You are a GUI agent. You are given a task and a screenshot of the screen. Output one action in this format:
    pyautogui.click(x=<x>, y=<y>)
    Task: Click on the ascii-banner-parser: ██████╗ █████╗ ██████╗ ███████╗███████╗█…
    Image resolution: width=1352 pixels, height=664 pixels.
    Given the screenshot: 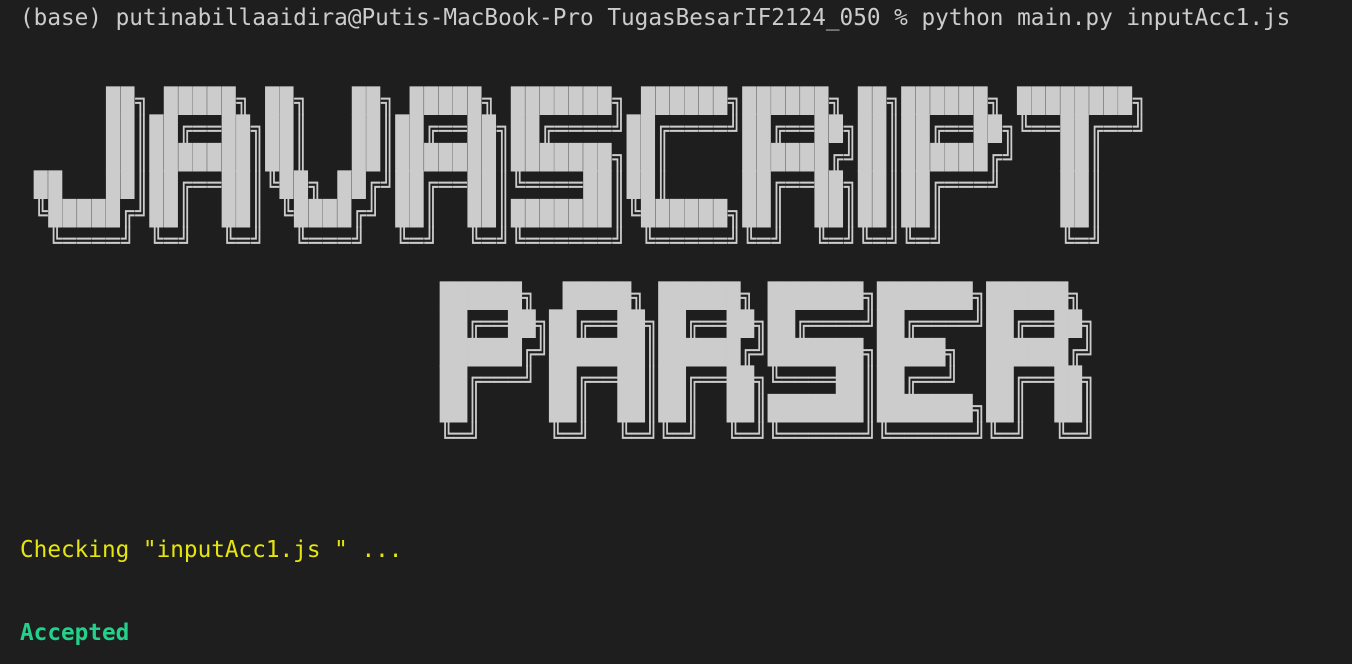 What is the action you would take?
    pyautogui.click(x=768, y=367)
    